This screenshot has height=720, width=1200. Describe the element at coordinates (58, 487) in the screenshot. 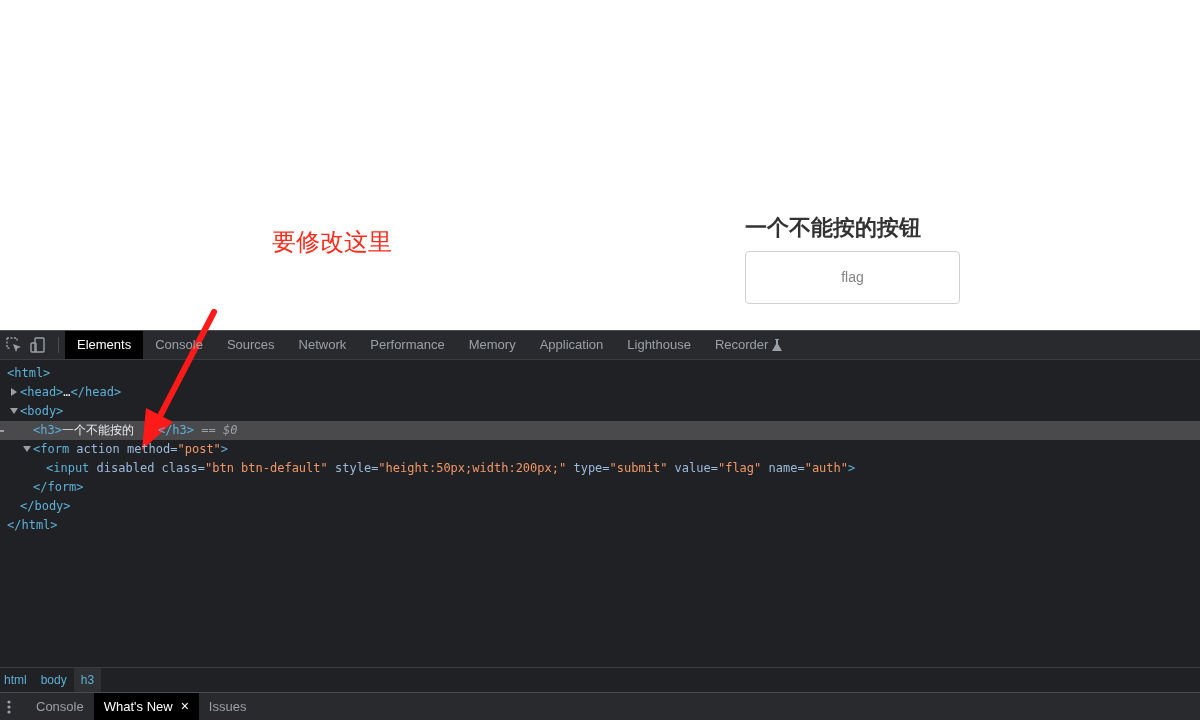

I see `dom-node-code: </form>` at that location.